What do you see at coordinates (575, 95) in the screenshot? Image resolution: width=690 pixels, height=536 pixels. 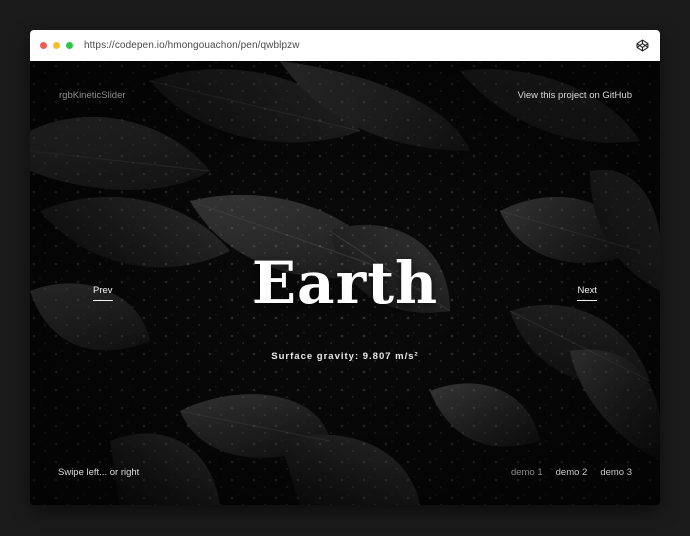 I see `github-link: View this project on GitHub` at bounding box center [575, 95].